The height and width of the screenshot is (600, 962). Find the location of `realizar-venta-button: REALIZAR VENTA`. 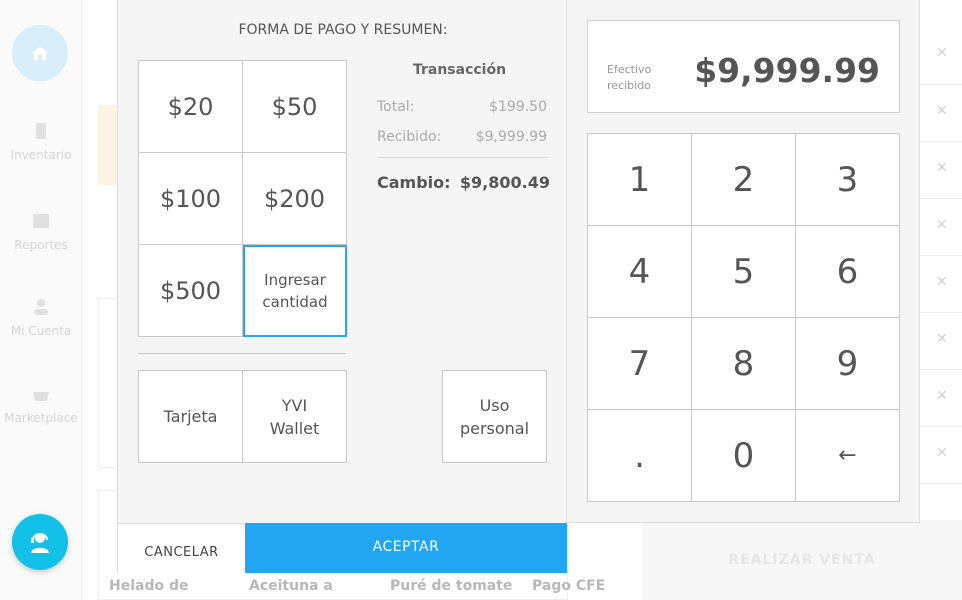

realizar-venta-button: REALIZAR VENTA is located at coordinates (802, 560).